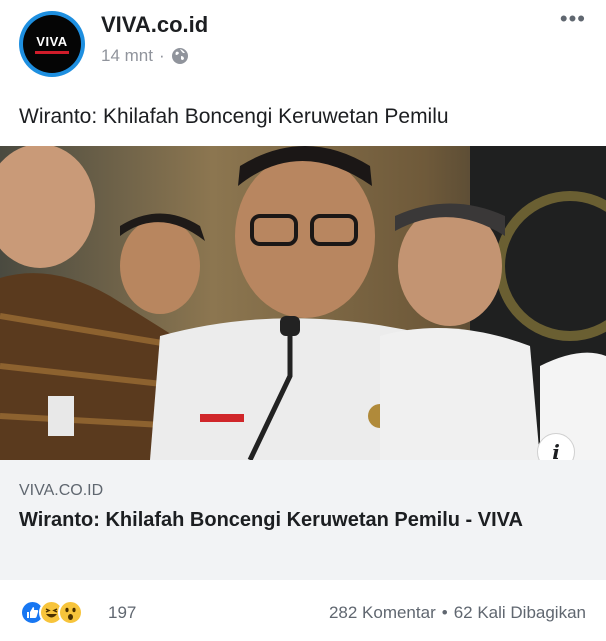 The image size is (606, 641). Describe the element at coordinates (520, 613) in the screenshot. I see `share-count: 62 Kali Dibagikan` at that location.